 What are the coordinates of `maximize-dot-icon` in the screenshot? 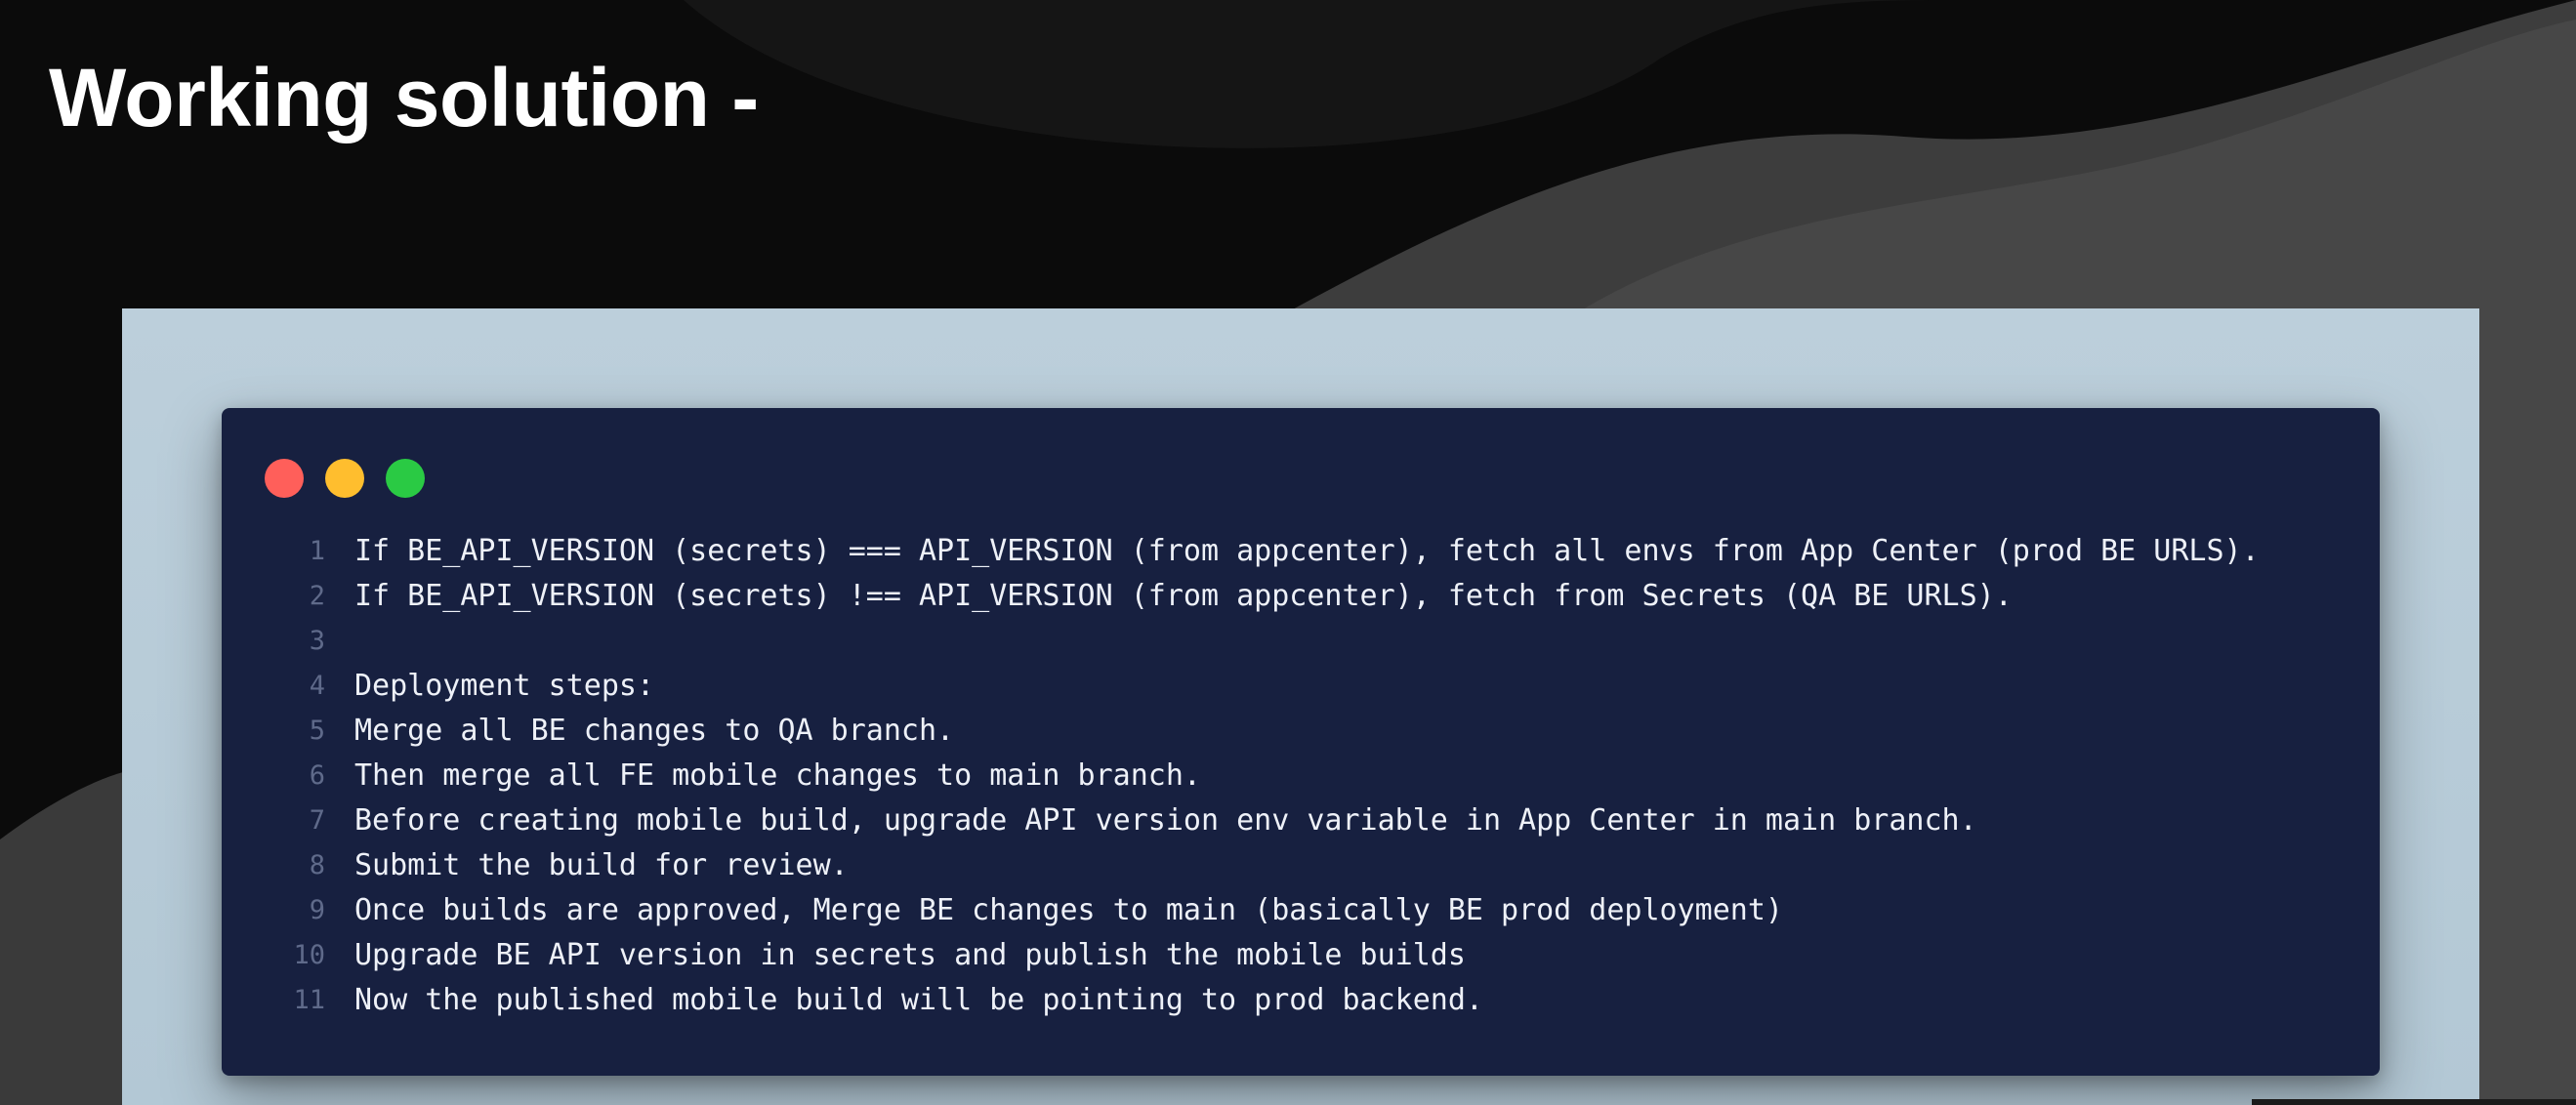 It's located at (405, 478).